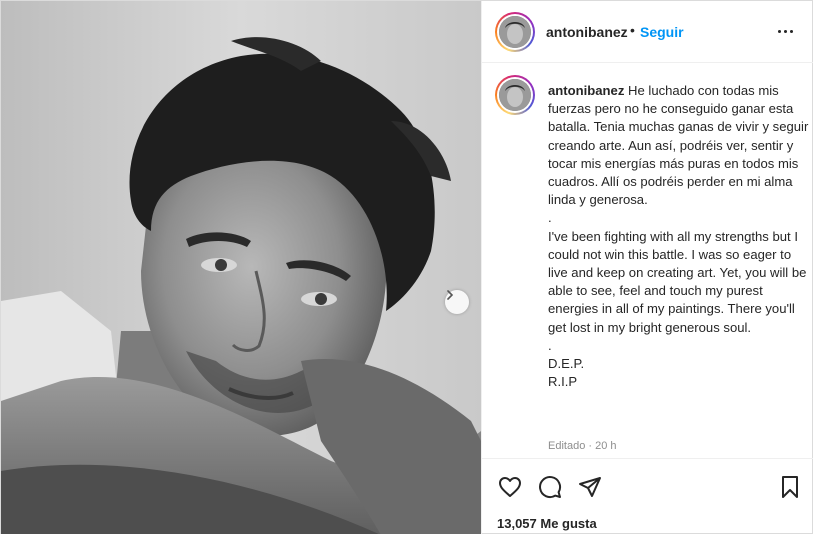 This screenshot has height=534, width=813. Describe the element at coordinates (586, 90) in the screenshot. I see `caption-username: antonibanez` at that location.